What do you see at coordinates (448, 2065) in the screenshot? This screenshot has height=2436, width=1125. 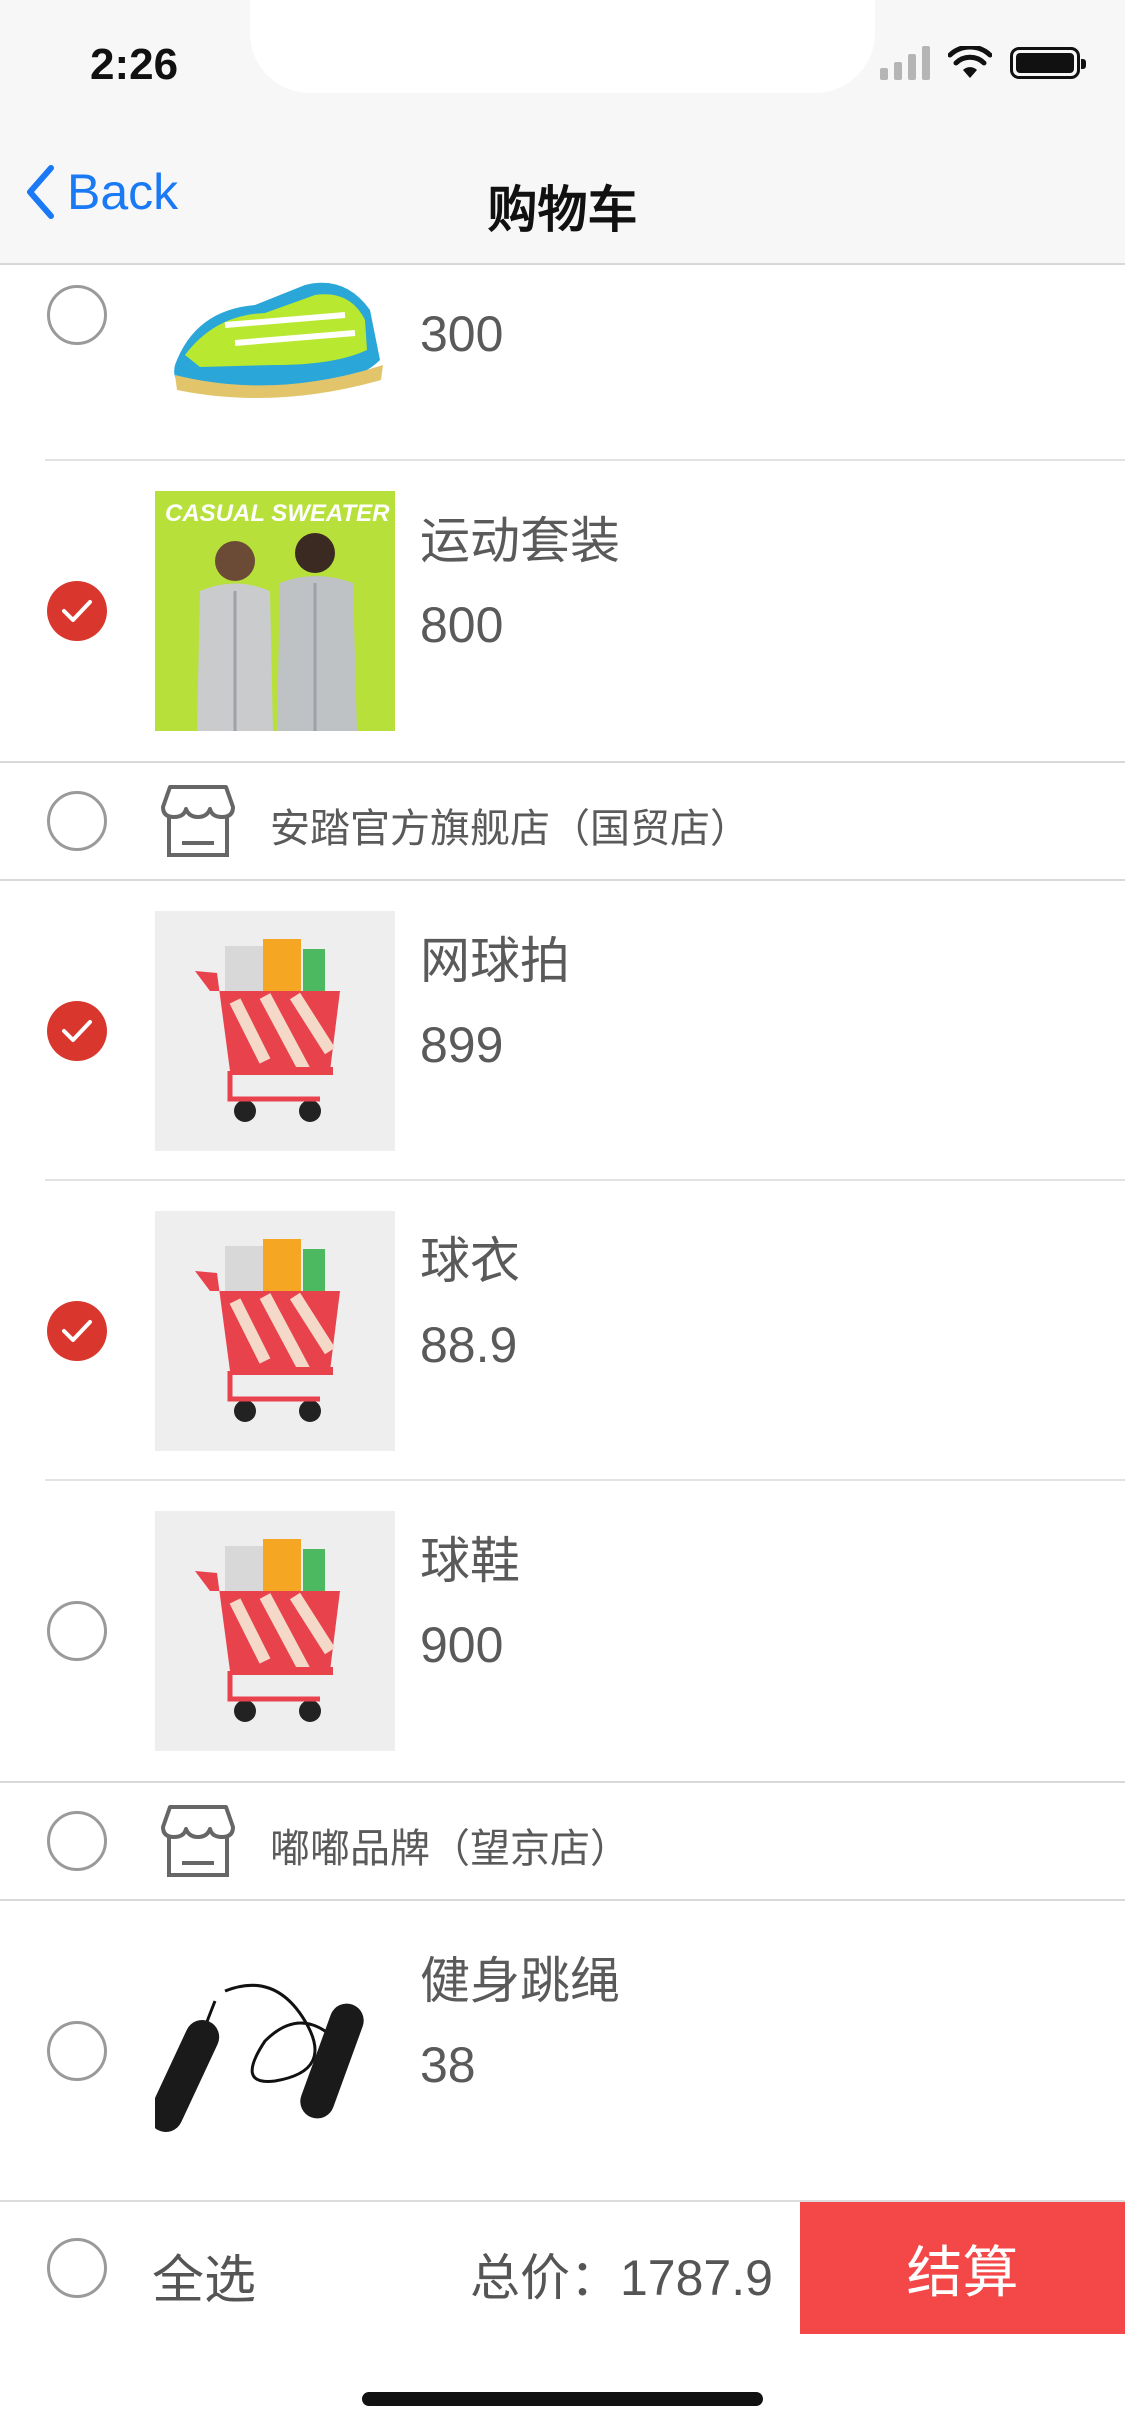 I see `product-price: 38` at bounding box center [448, 2065].